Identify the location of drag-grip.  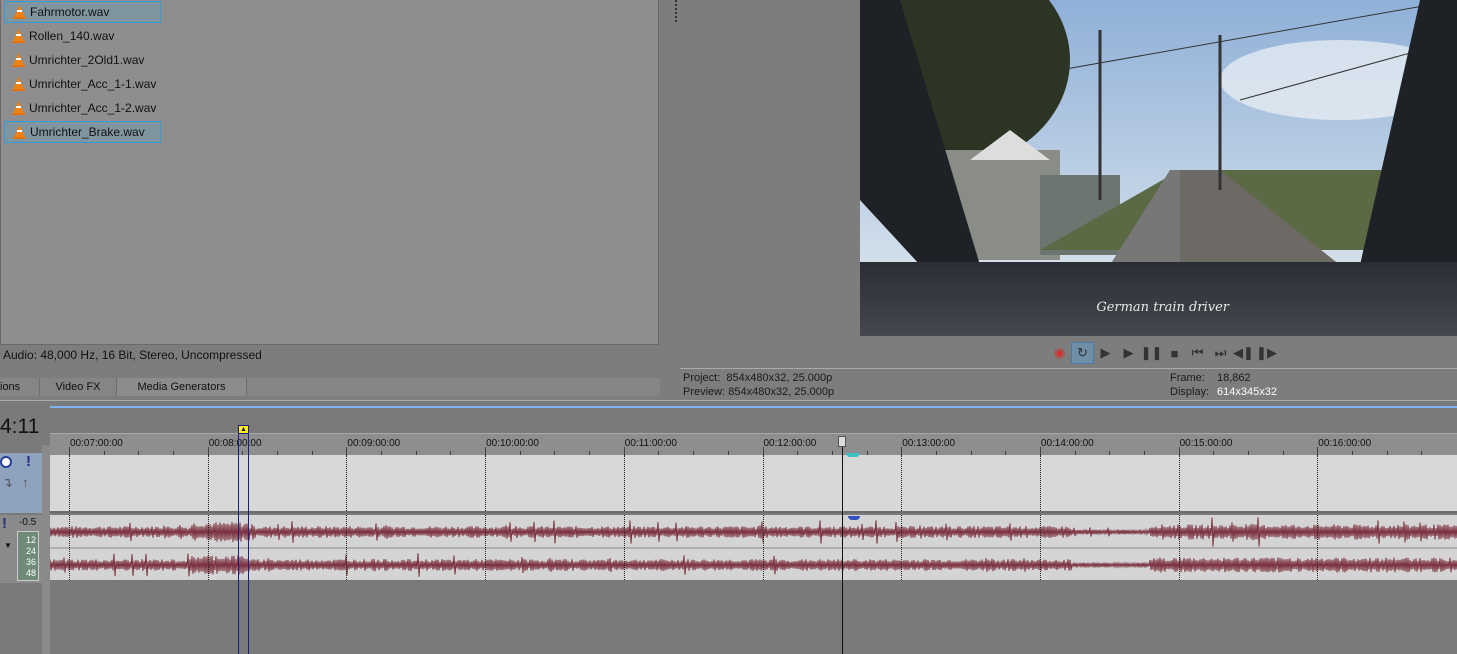
(676, 11).